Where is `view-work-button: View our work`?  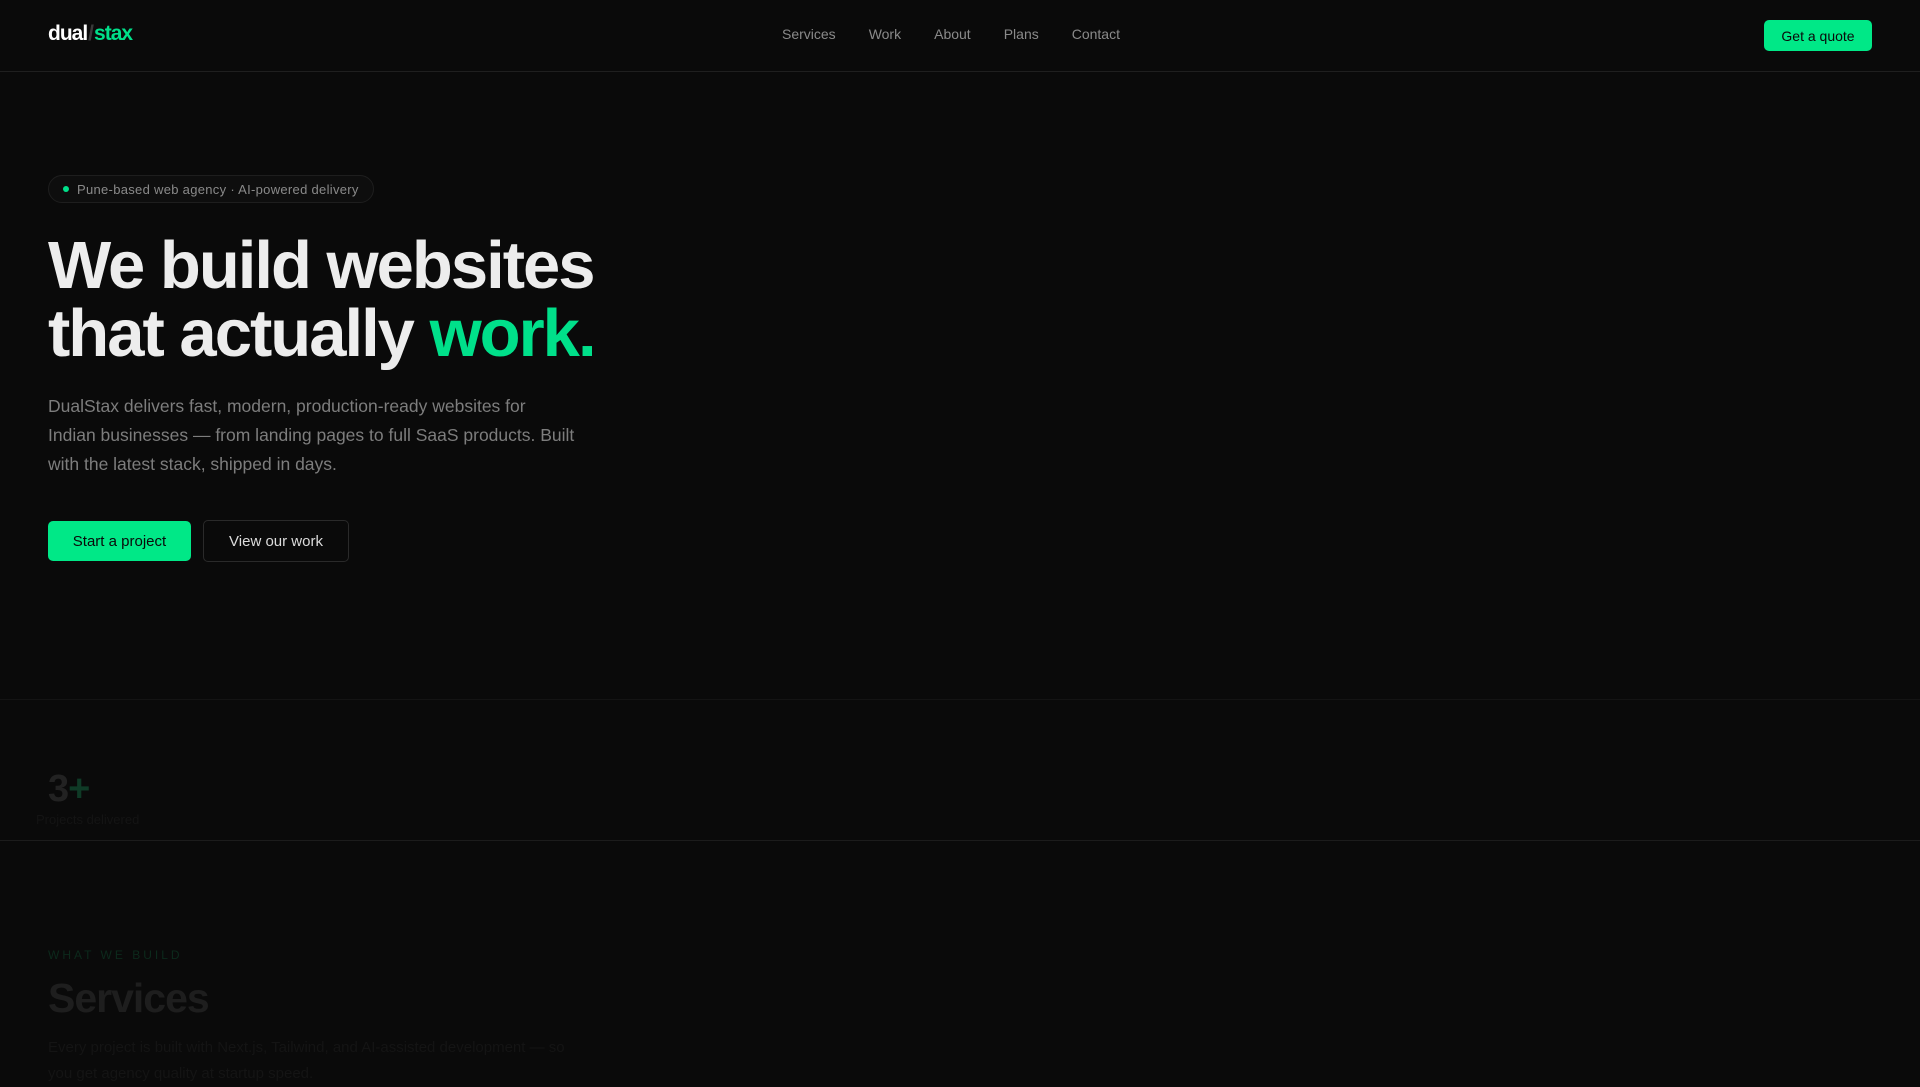
view-work-button: View our work is located at coordinates (276, 541).